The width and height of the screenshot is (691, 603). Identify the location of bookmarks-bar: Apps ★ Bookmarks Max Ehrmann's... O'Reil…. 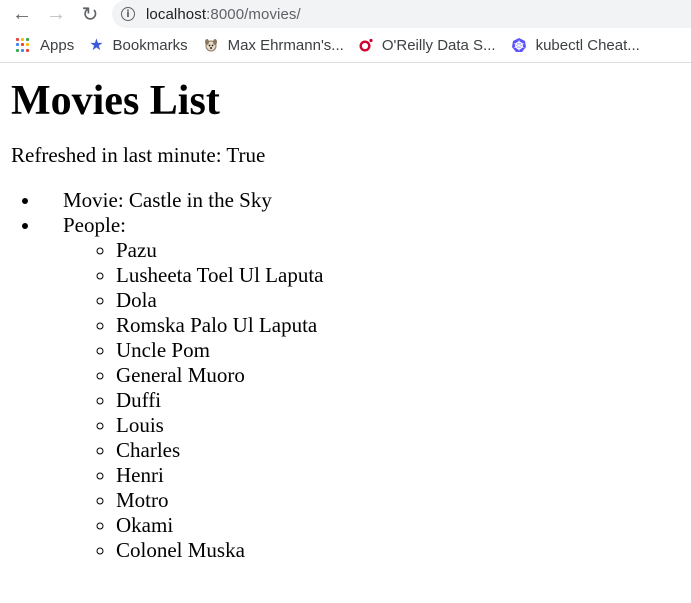
(345, 45).